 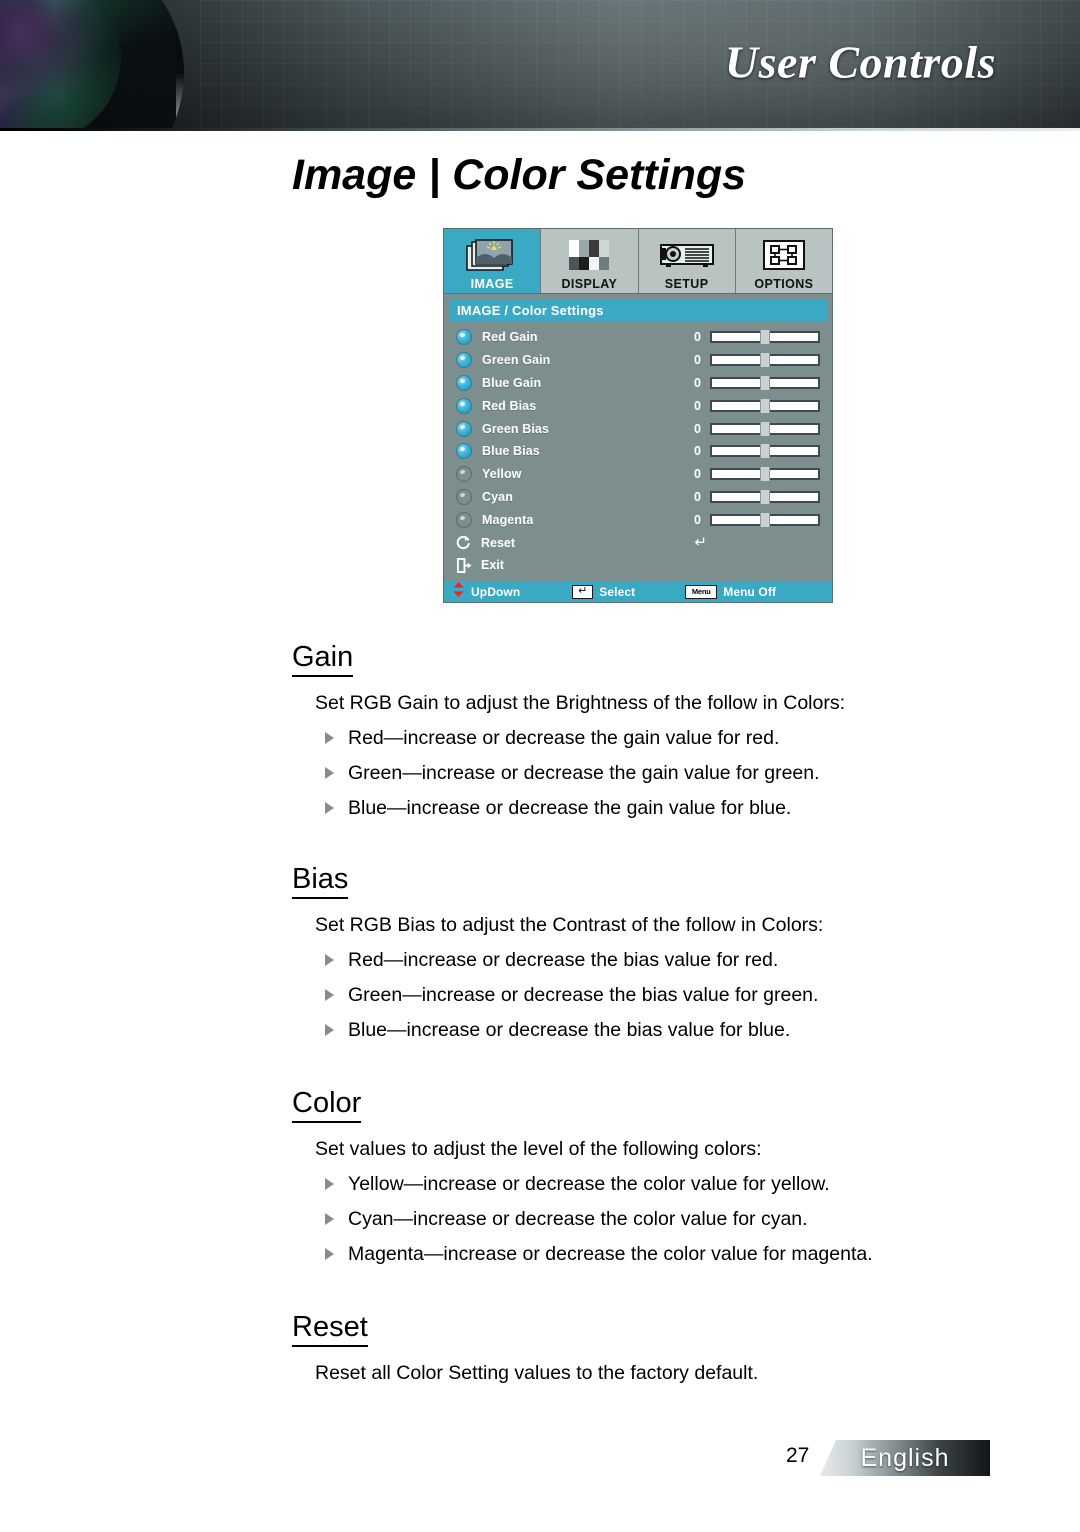 What do you see at coordinates (638, 405) in the screenshot?
I see `osd-row: Red Bias 0` at bounding box center [638, 405].